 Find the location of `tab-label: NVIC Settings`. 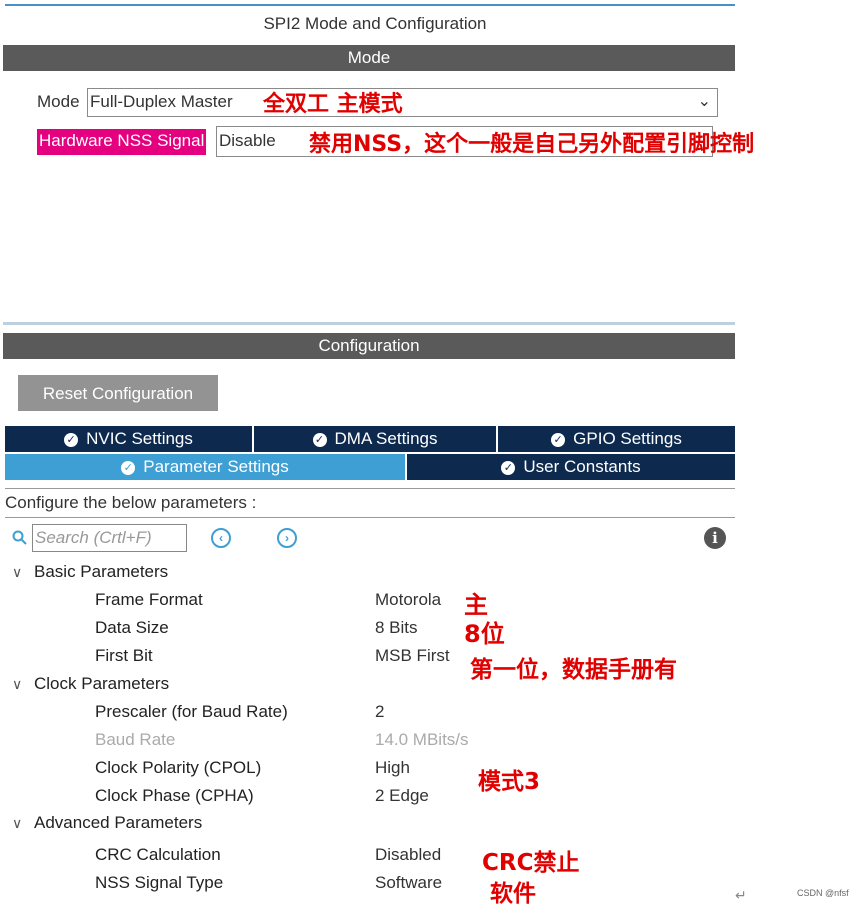

tab-label: NVIC Settings is located at coordinates (139, 438).